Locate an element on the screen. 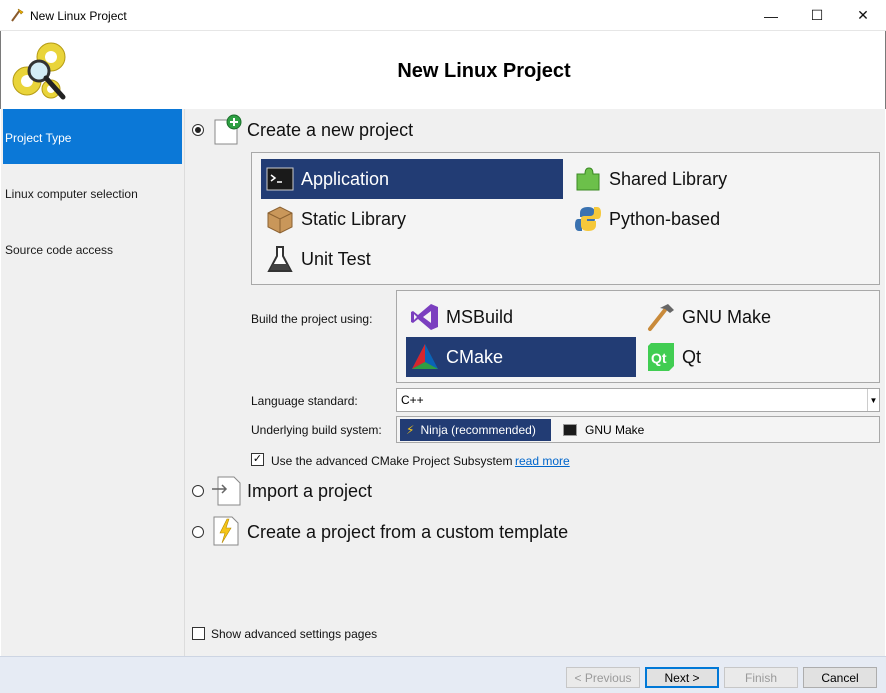 This screenshot has height=693, width=886. custom-template-radio is located at coordinates (198, 532).